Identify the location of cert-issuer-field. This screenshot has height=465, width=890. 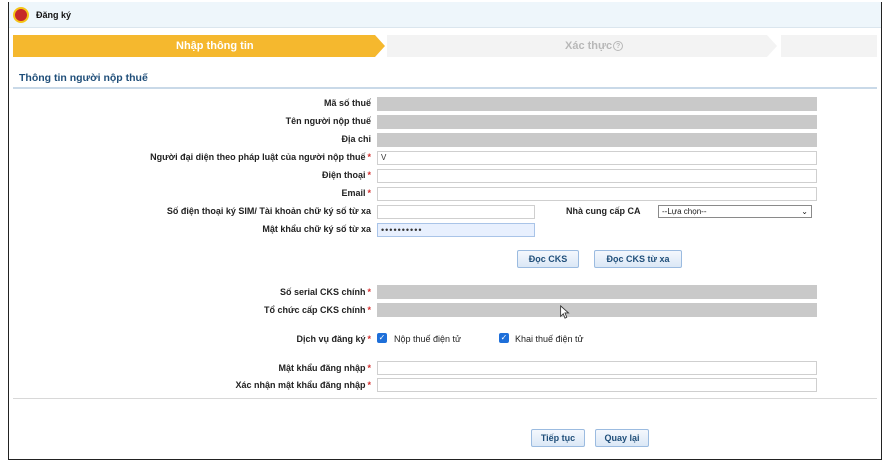
(597, 310).